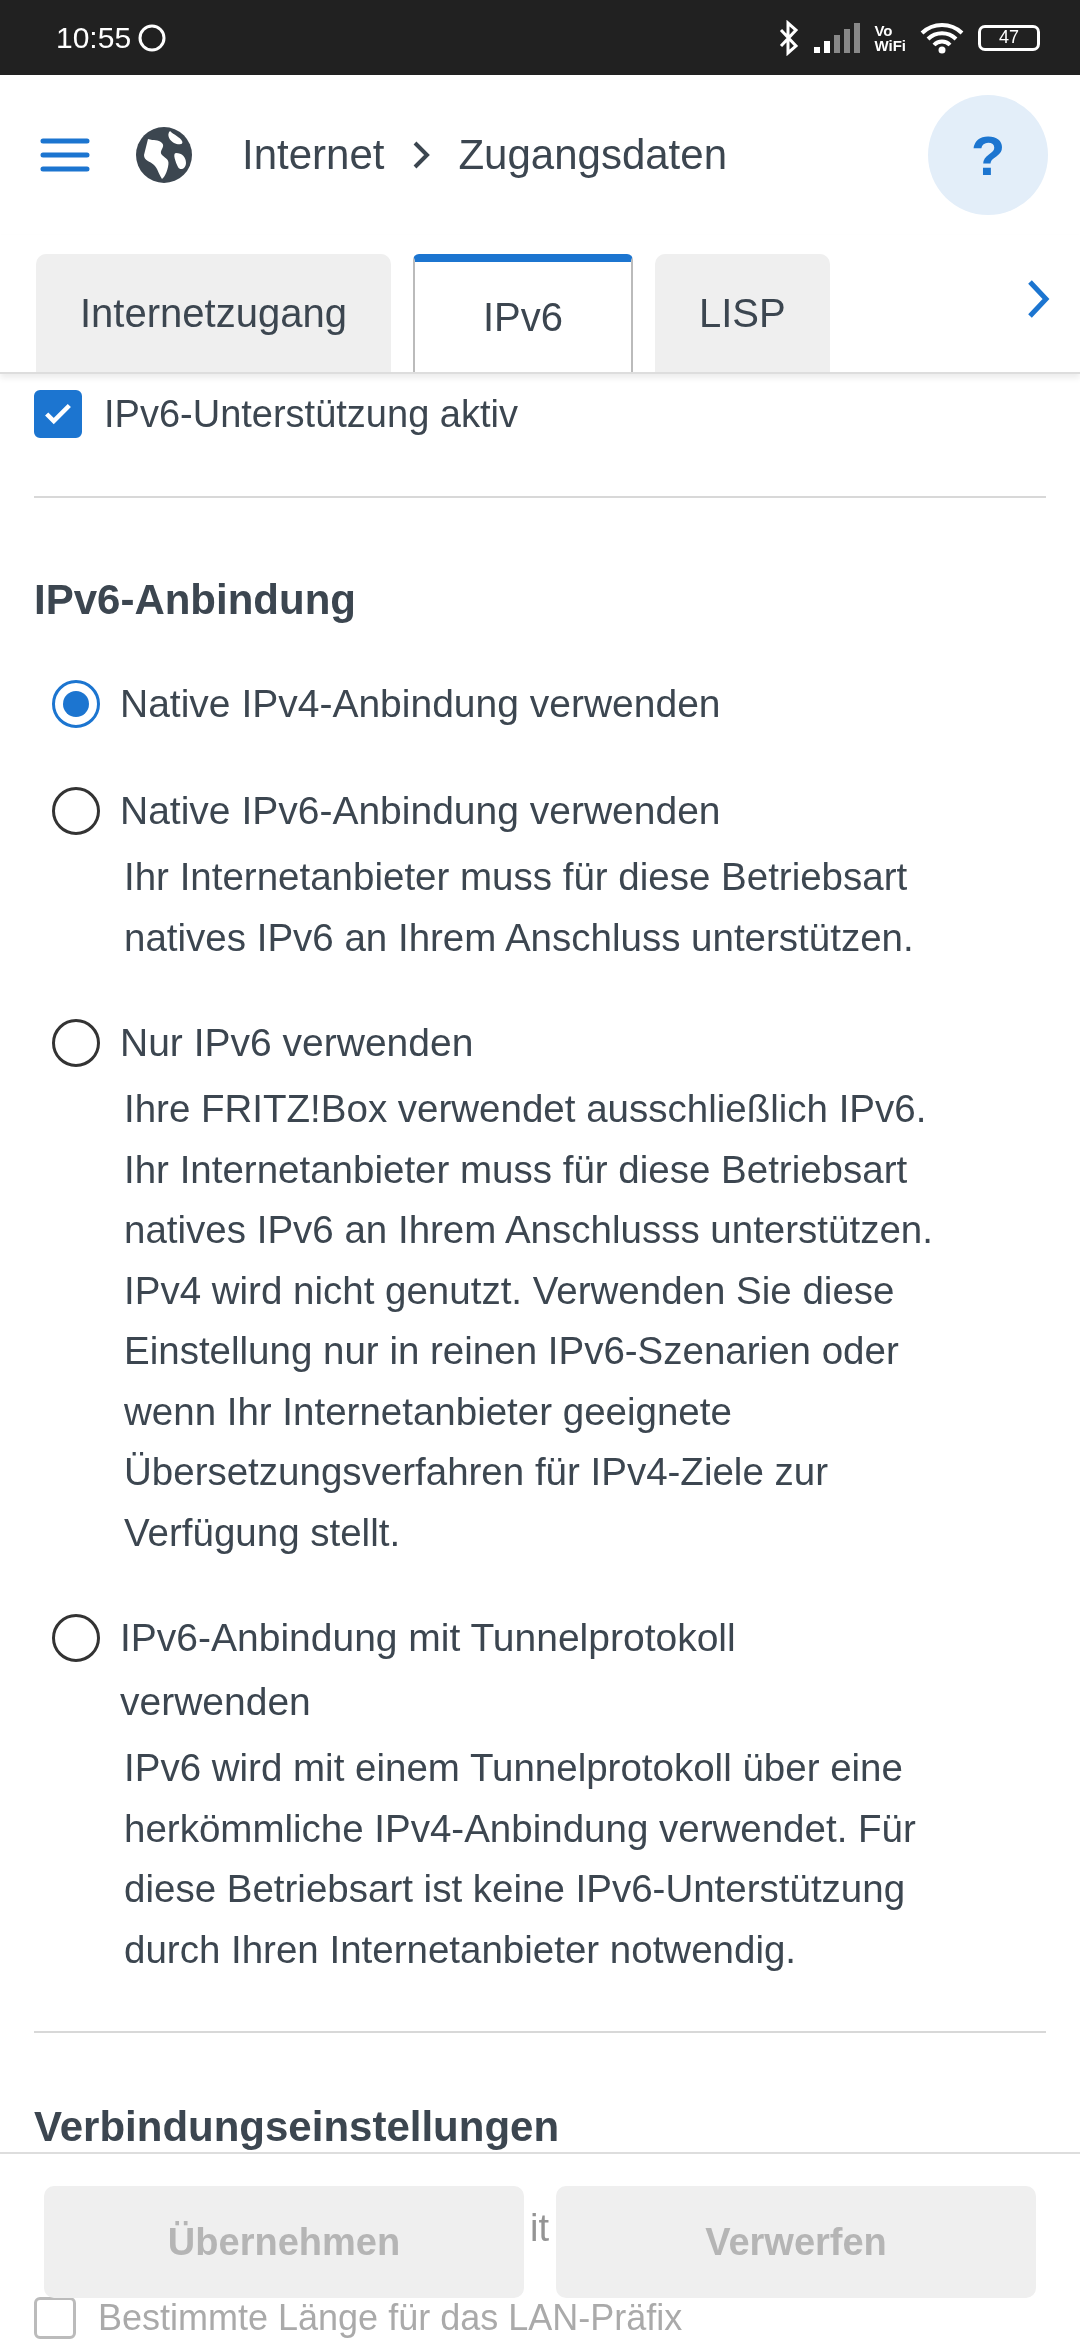 This screenshot has height=2340, width=1080. What do you see at coordinates (428, 1670) in the screenshot?
I see `radio-label: IPv6-Anbindung mit Tunnelprotokoll verwenden` at bounding box center [428, 1670].